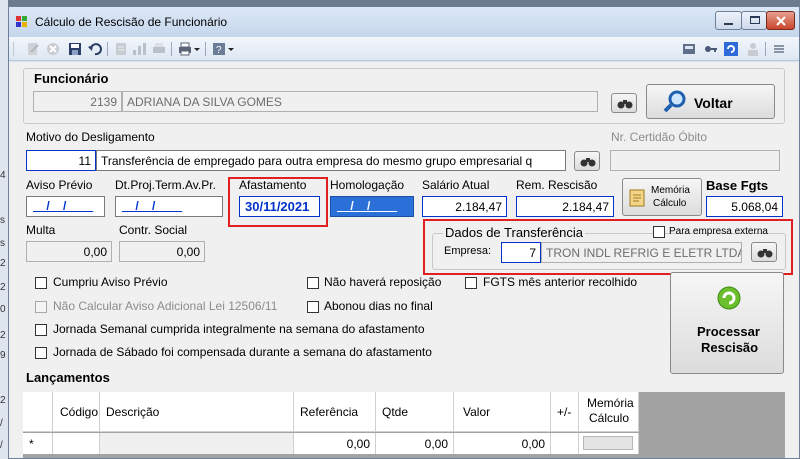  I want to click on save-icon, so click(75, 49).